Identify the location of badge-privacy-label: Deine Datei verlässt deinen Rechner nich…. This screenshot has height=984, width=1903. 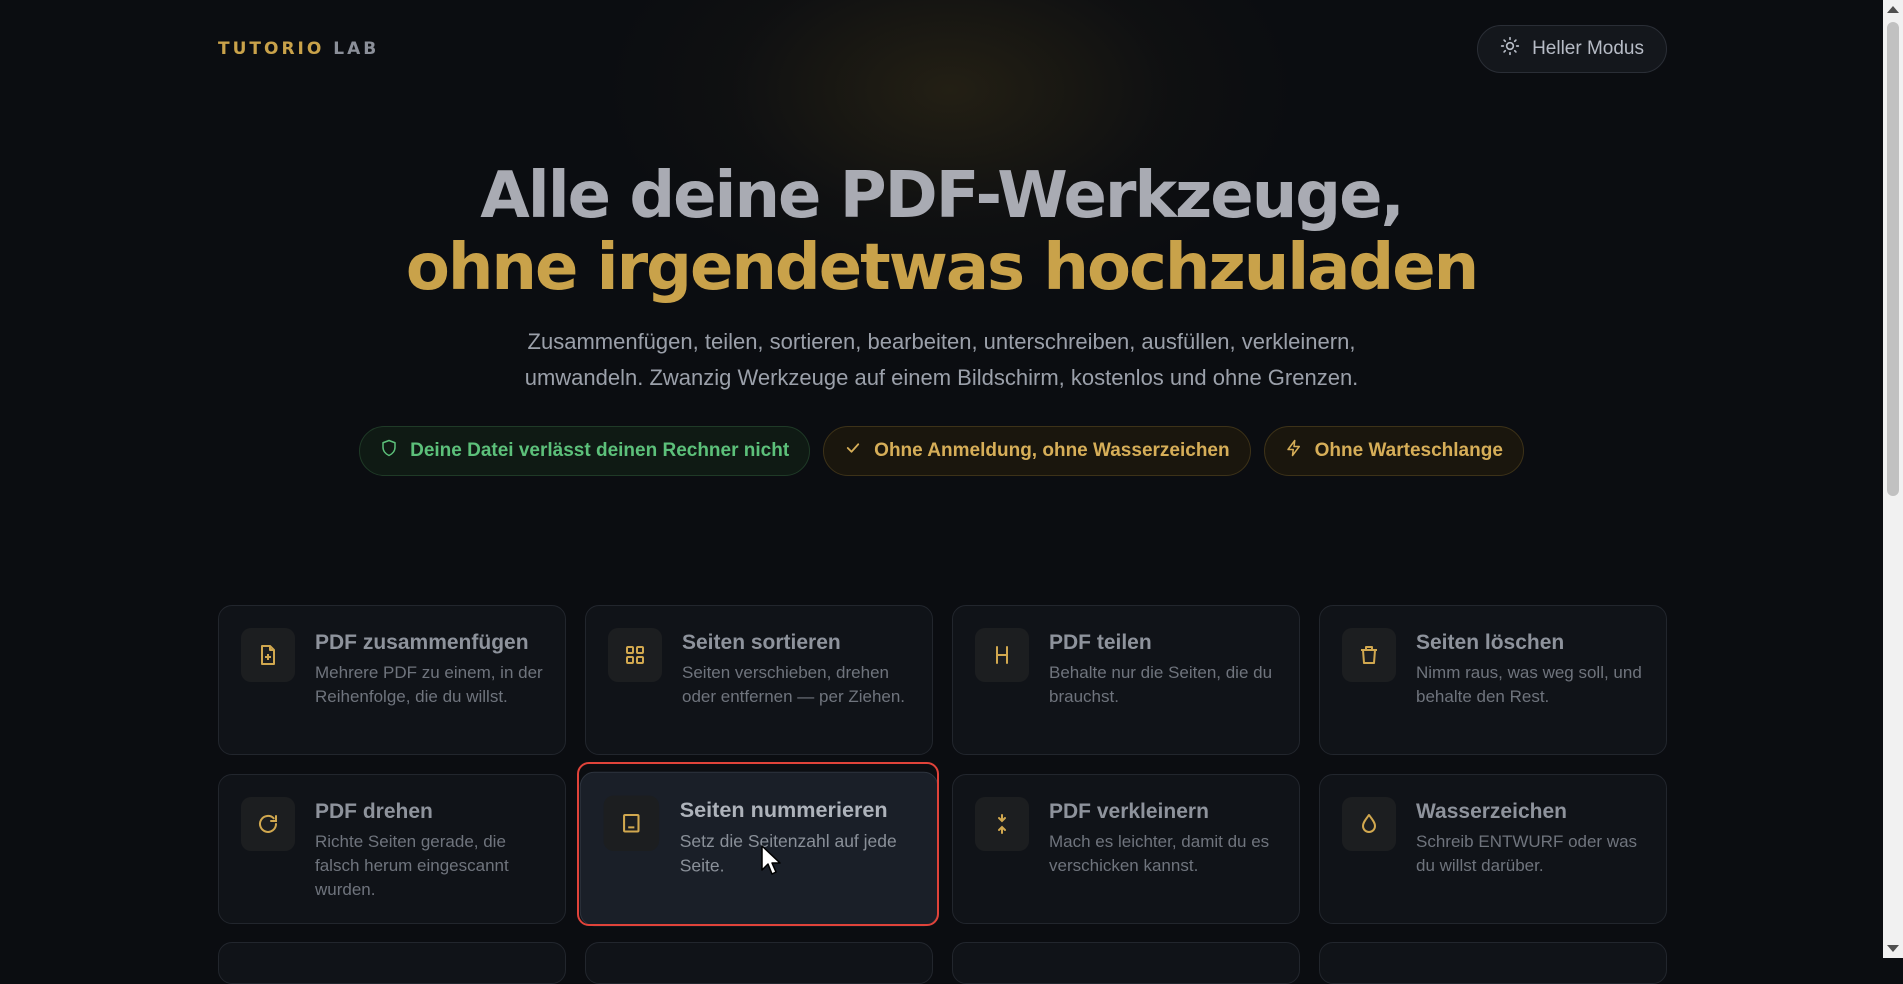
(600, 450).